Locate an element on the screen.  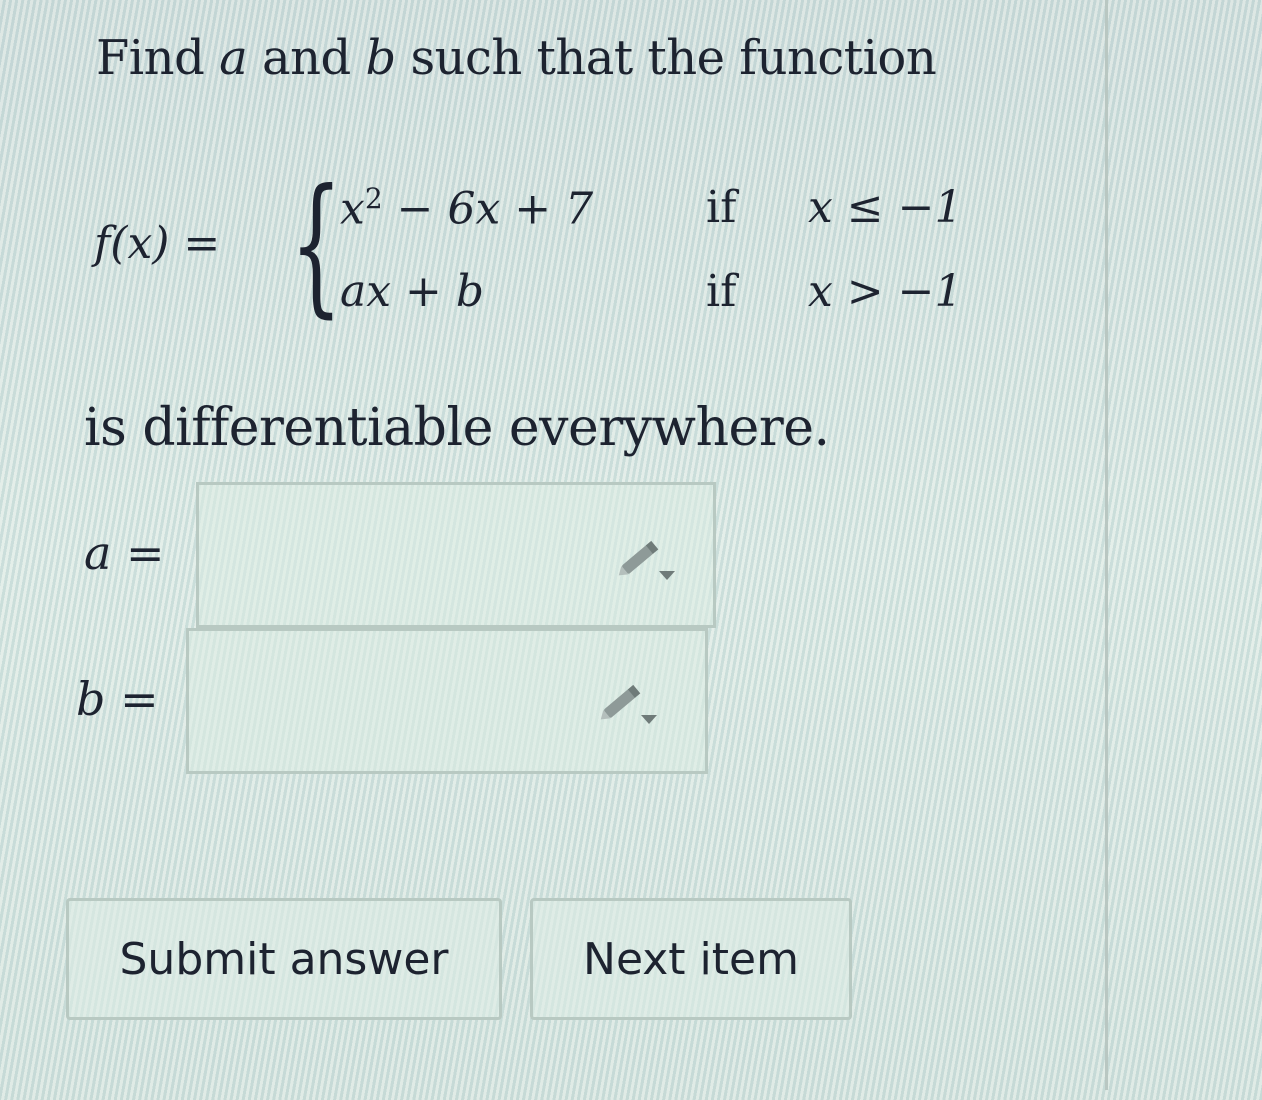
intro-text-start: Find is located at coordinates (158, 58).